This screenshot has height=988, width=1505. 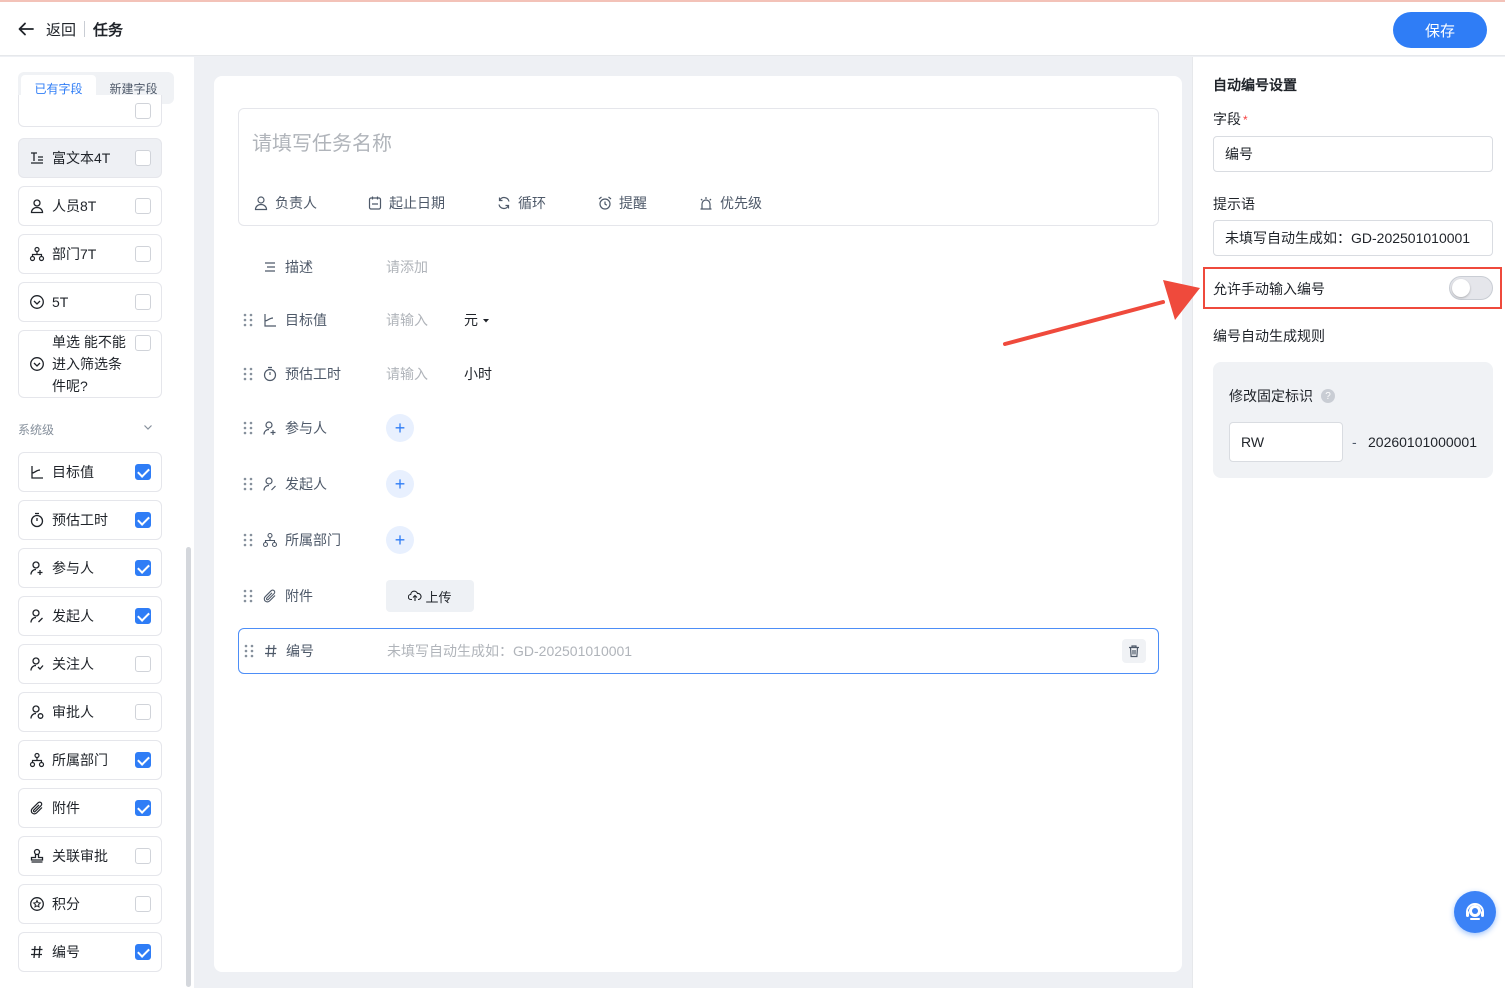 I want to click on hint-input: 未填写自动生成如：GD-202501010001, so click(x=1353, y=238).